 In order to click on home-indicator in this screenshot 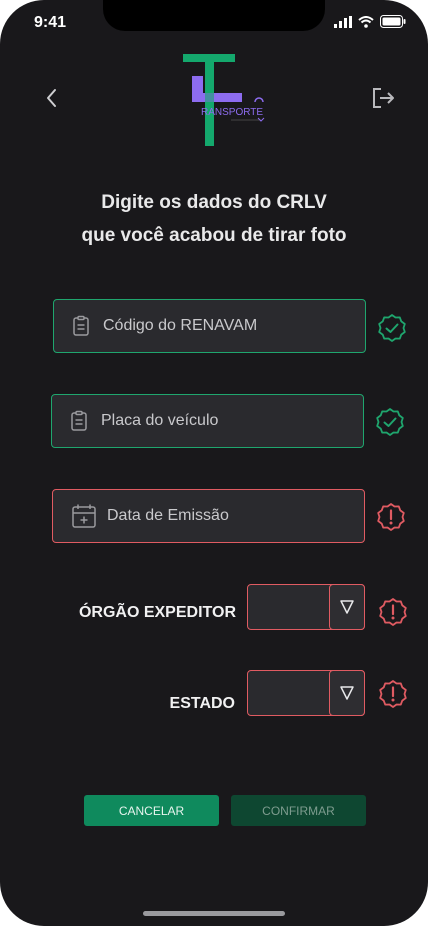, I will do `click(214, 913)`.